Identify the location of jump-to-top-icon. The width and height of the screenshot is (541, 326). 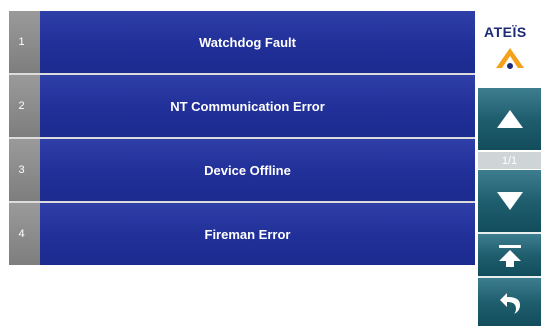
(509, 256).